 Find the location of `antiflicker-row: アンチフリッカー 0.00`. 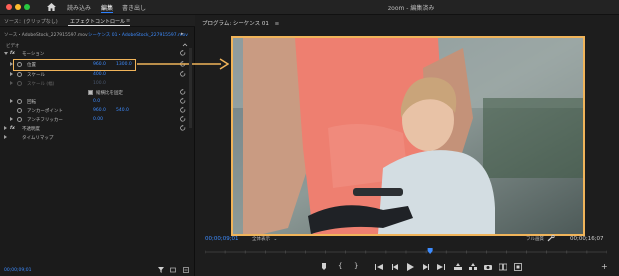

antiflicker-row: アンチフリッカー 0.00 is located at coordinates (97, 119).